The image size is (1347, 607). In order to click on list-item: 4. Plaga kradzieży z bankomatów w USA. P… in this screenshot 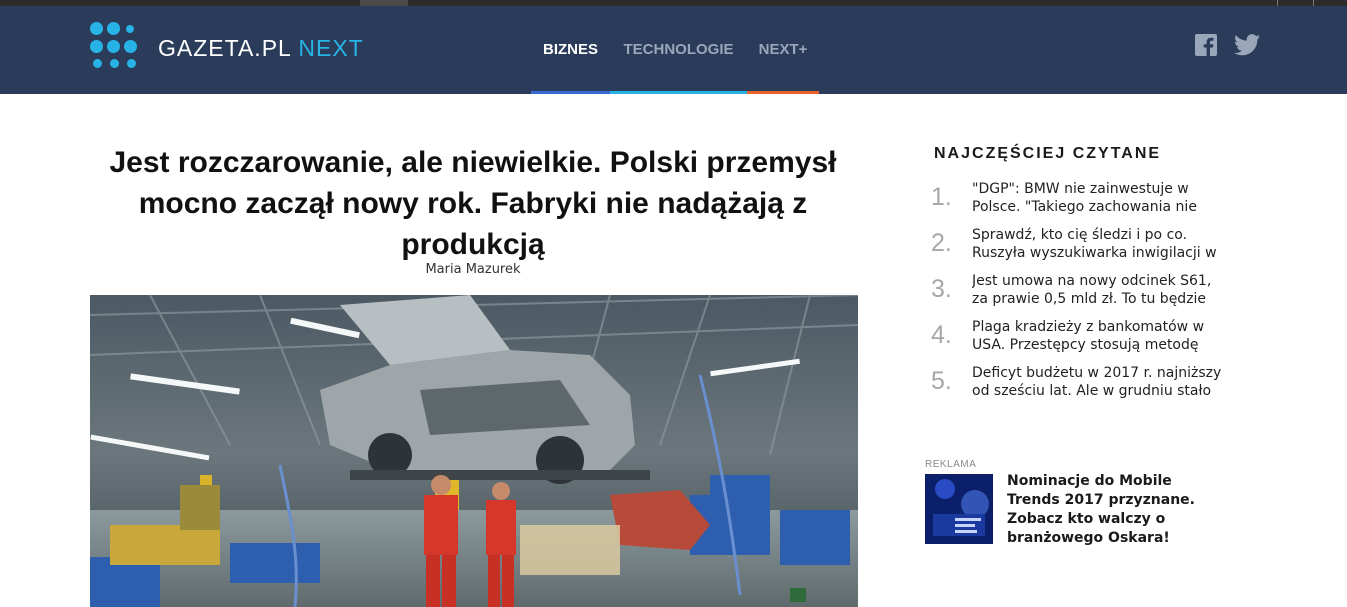, I will do `click(1079, 339)`.